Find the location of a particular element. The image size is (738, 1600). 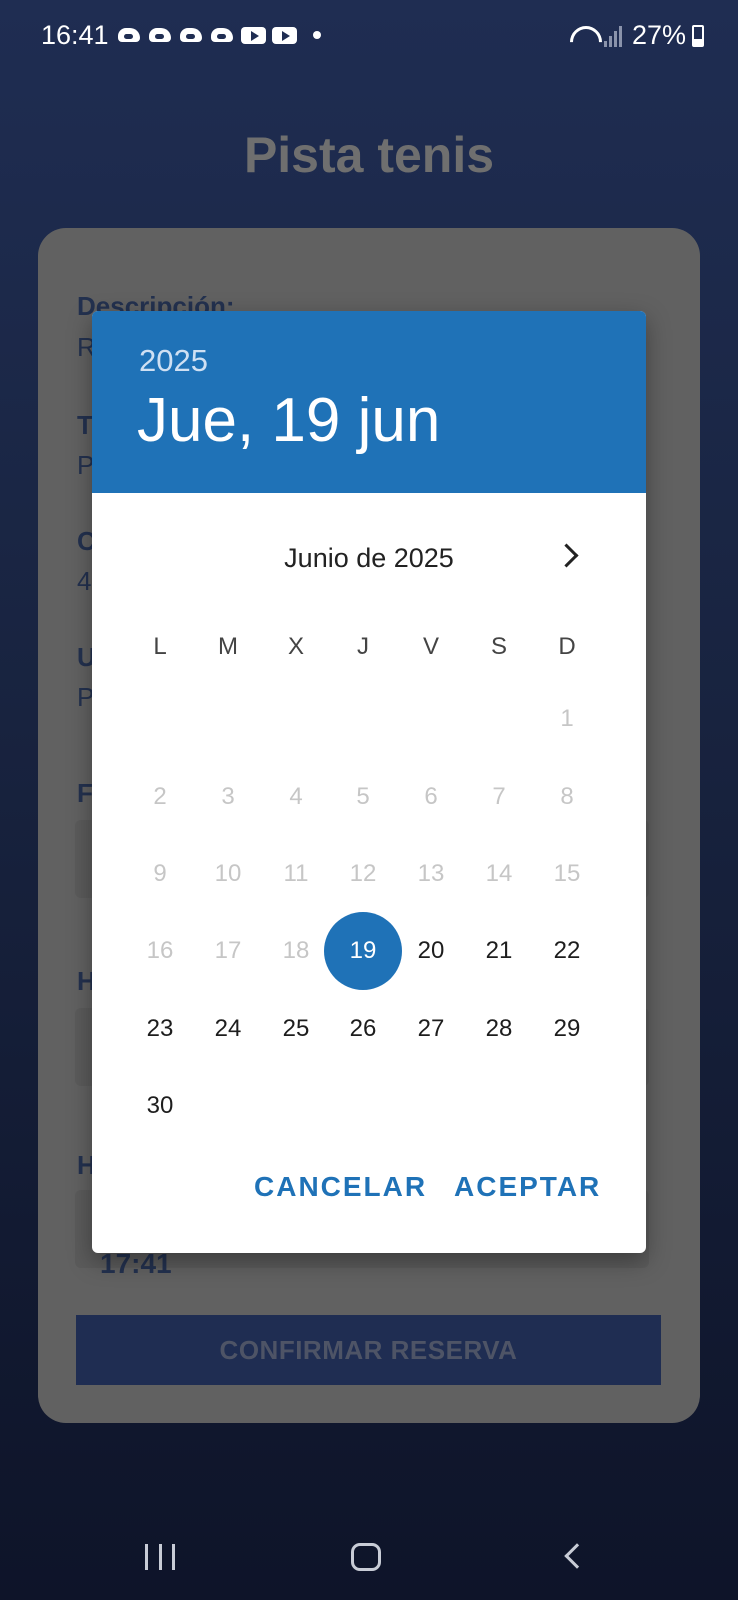

calendar-day: 2 is located at coordinates (160, 796).